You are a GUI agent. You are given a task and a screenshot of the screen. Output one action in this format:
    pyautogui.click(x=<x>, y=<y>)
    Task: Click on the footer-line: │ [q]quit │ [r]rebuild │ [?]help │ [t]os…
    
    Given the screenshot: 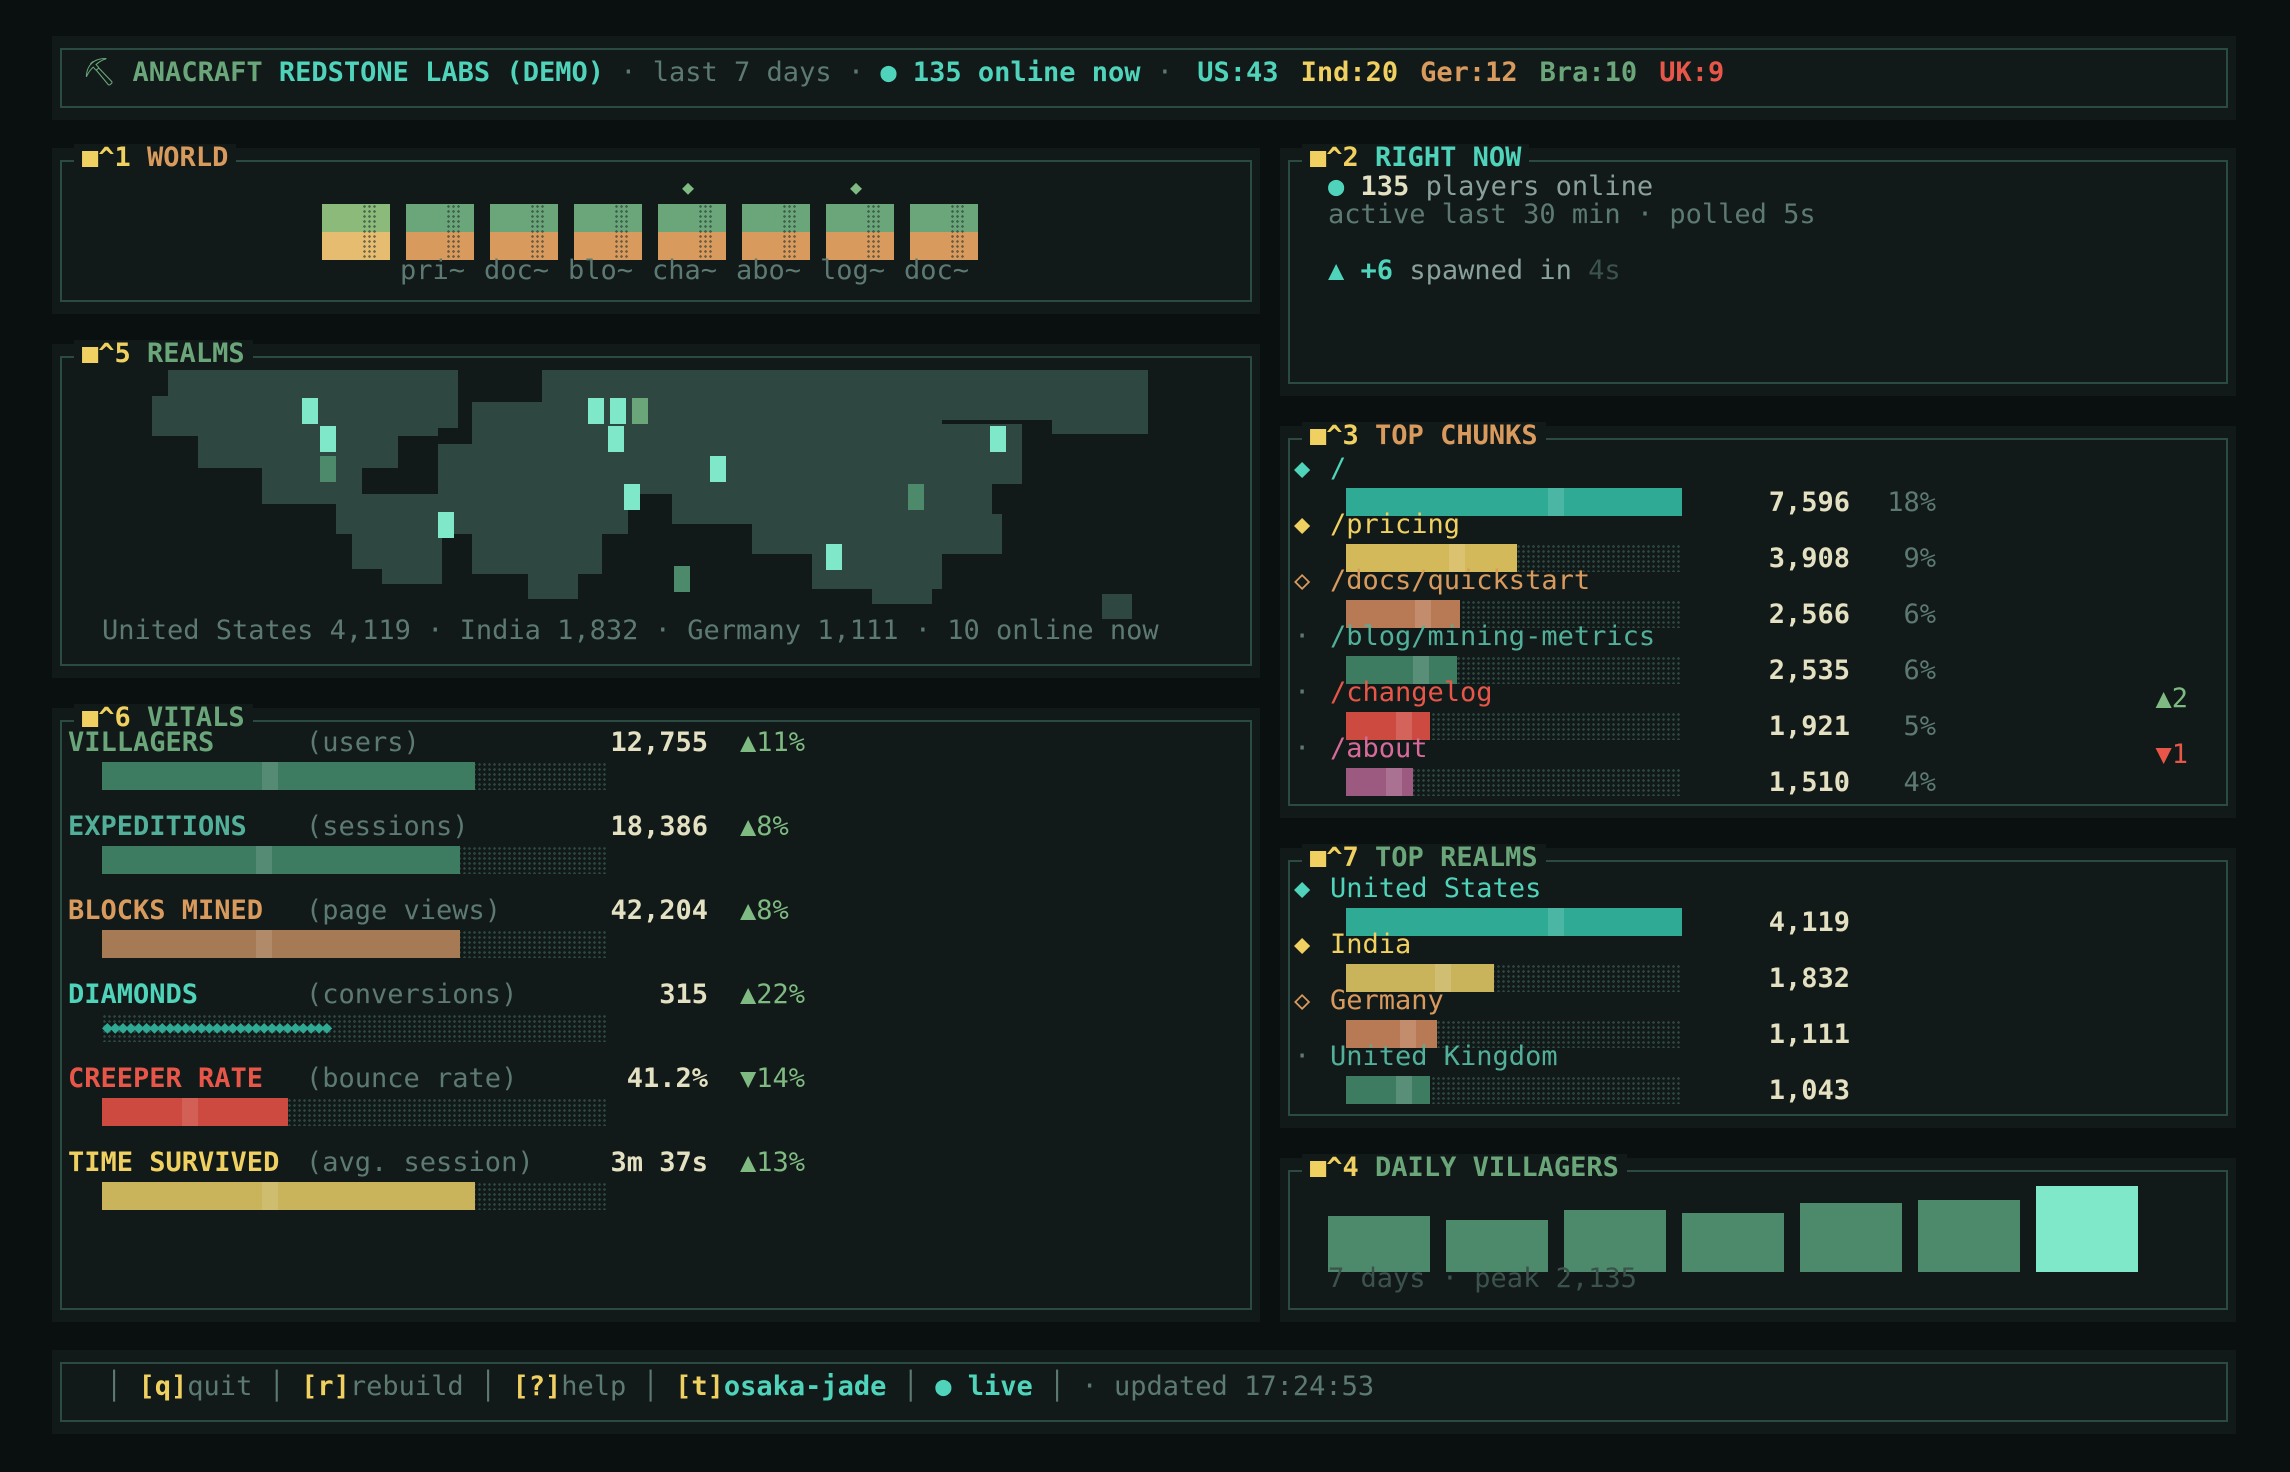 What is the action you would take?
    pyautogui.click(x=740, y=1386)
    